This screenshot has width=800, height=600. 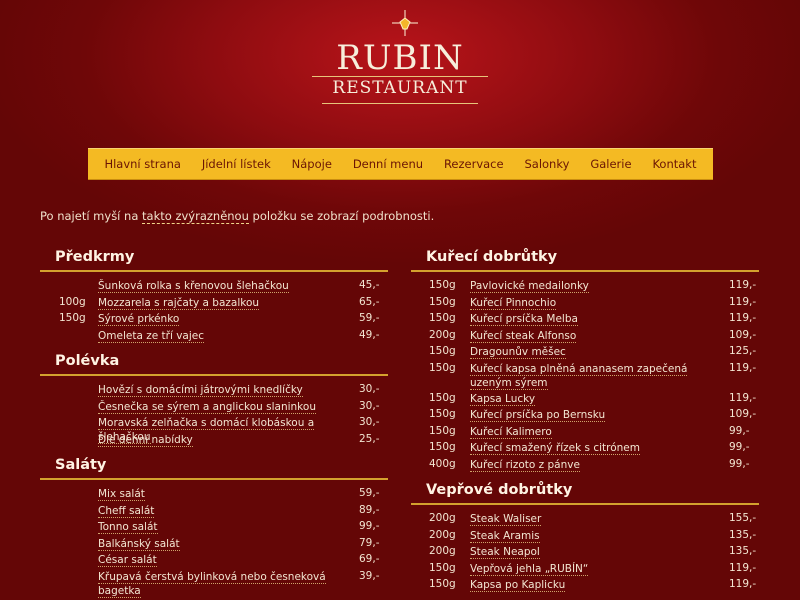 I want to click on menu-item-name: Česnečka se sýrem a anglickou slaninkou, so click(x=228, y=407).